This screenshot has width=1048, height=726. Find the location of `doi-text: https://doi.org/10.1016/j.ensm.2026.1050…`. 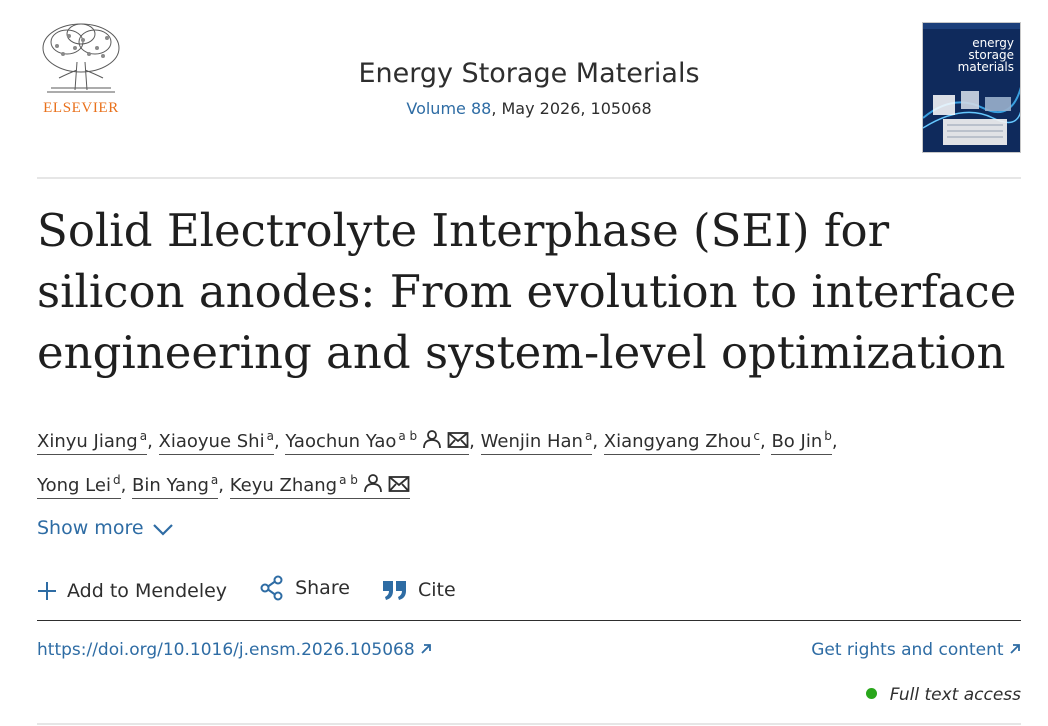

doi-text: https://doi.org/10.1016/j.ensm.2026.1050… is located at coordinates (226, 650).